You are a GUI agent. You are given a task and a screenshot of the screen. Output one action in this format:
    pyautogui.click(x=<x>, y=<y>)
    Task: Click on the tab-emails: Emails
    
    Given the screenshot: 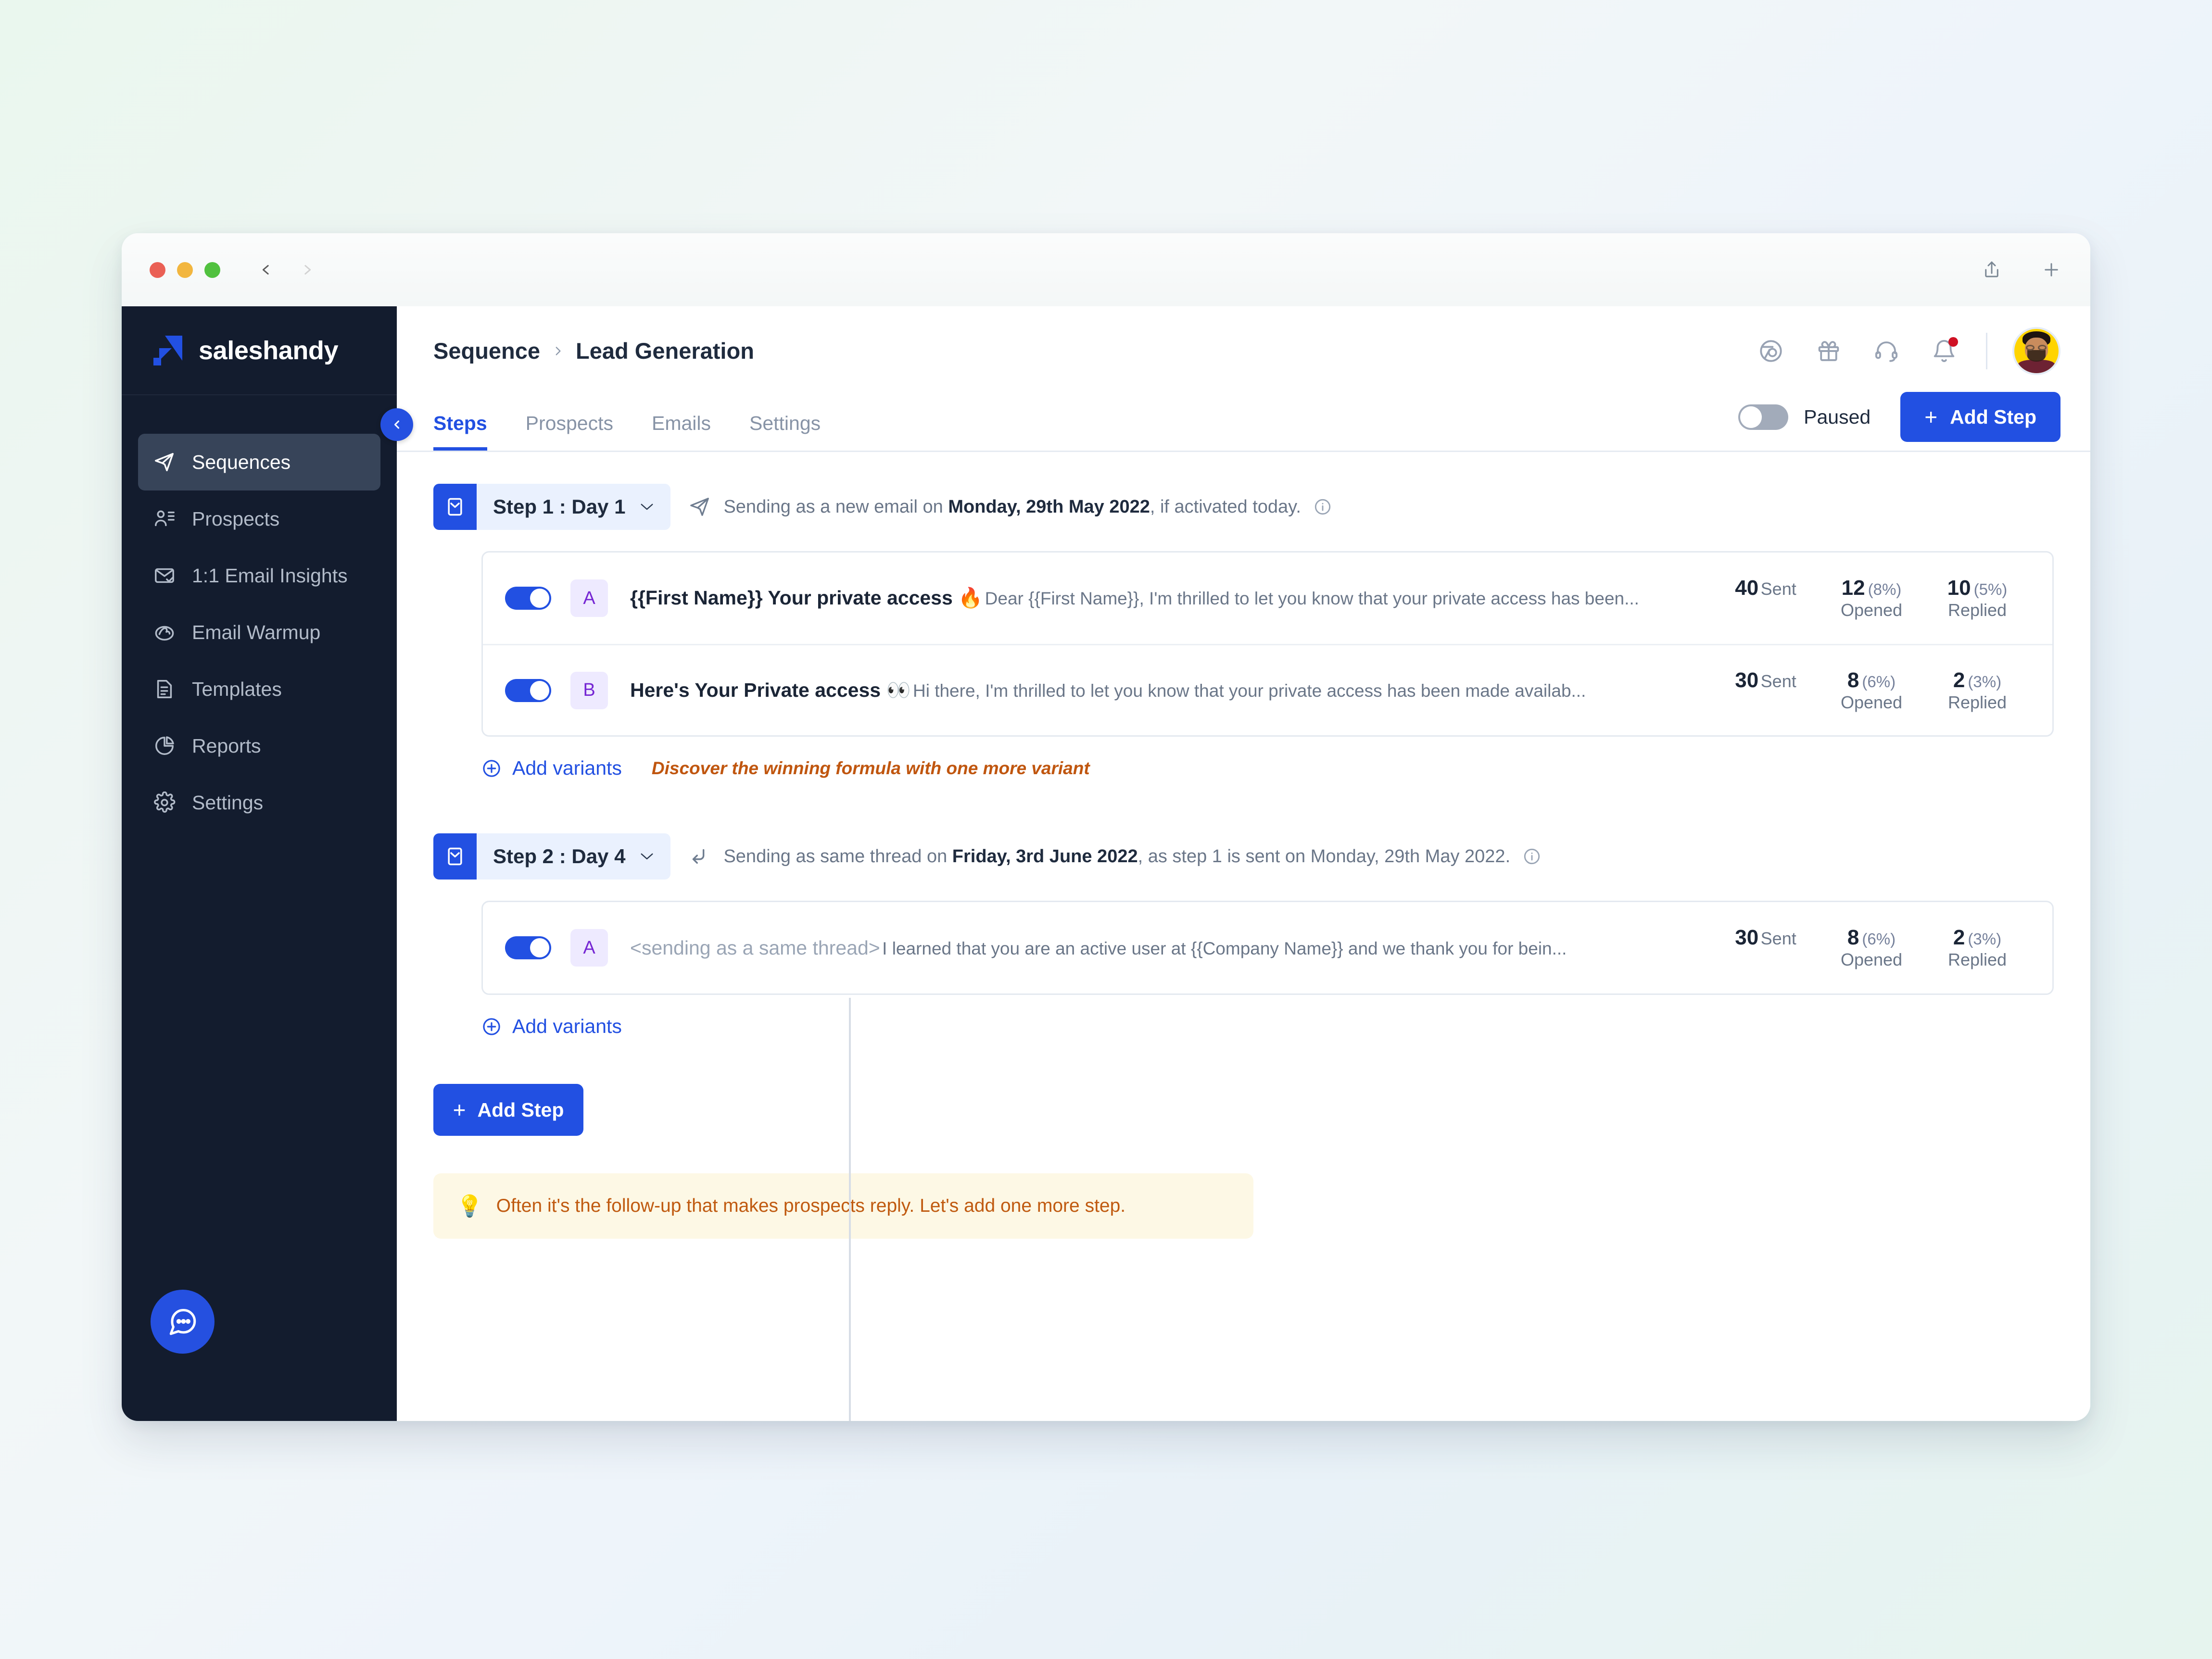 What is the action you would take?
    pyautogui.click(x=681, y=431)
    